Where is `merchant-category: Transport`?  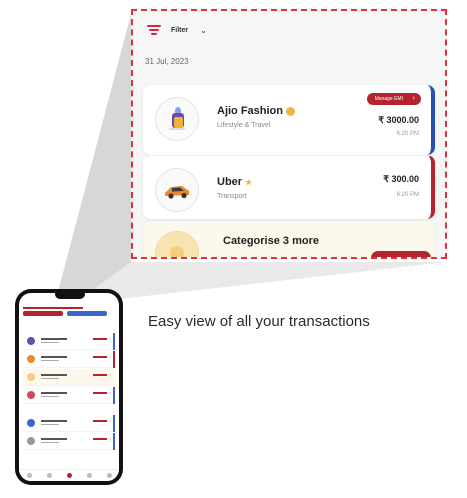
merchant-category: Transport is located at coordinates (232, 196).